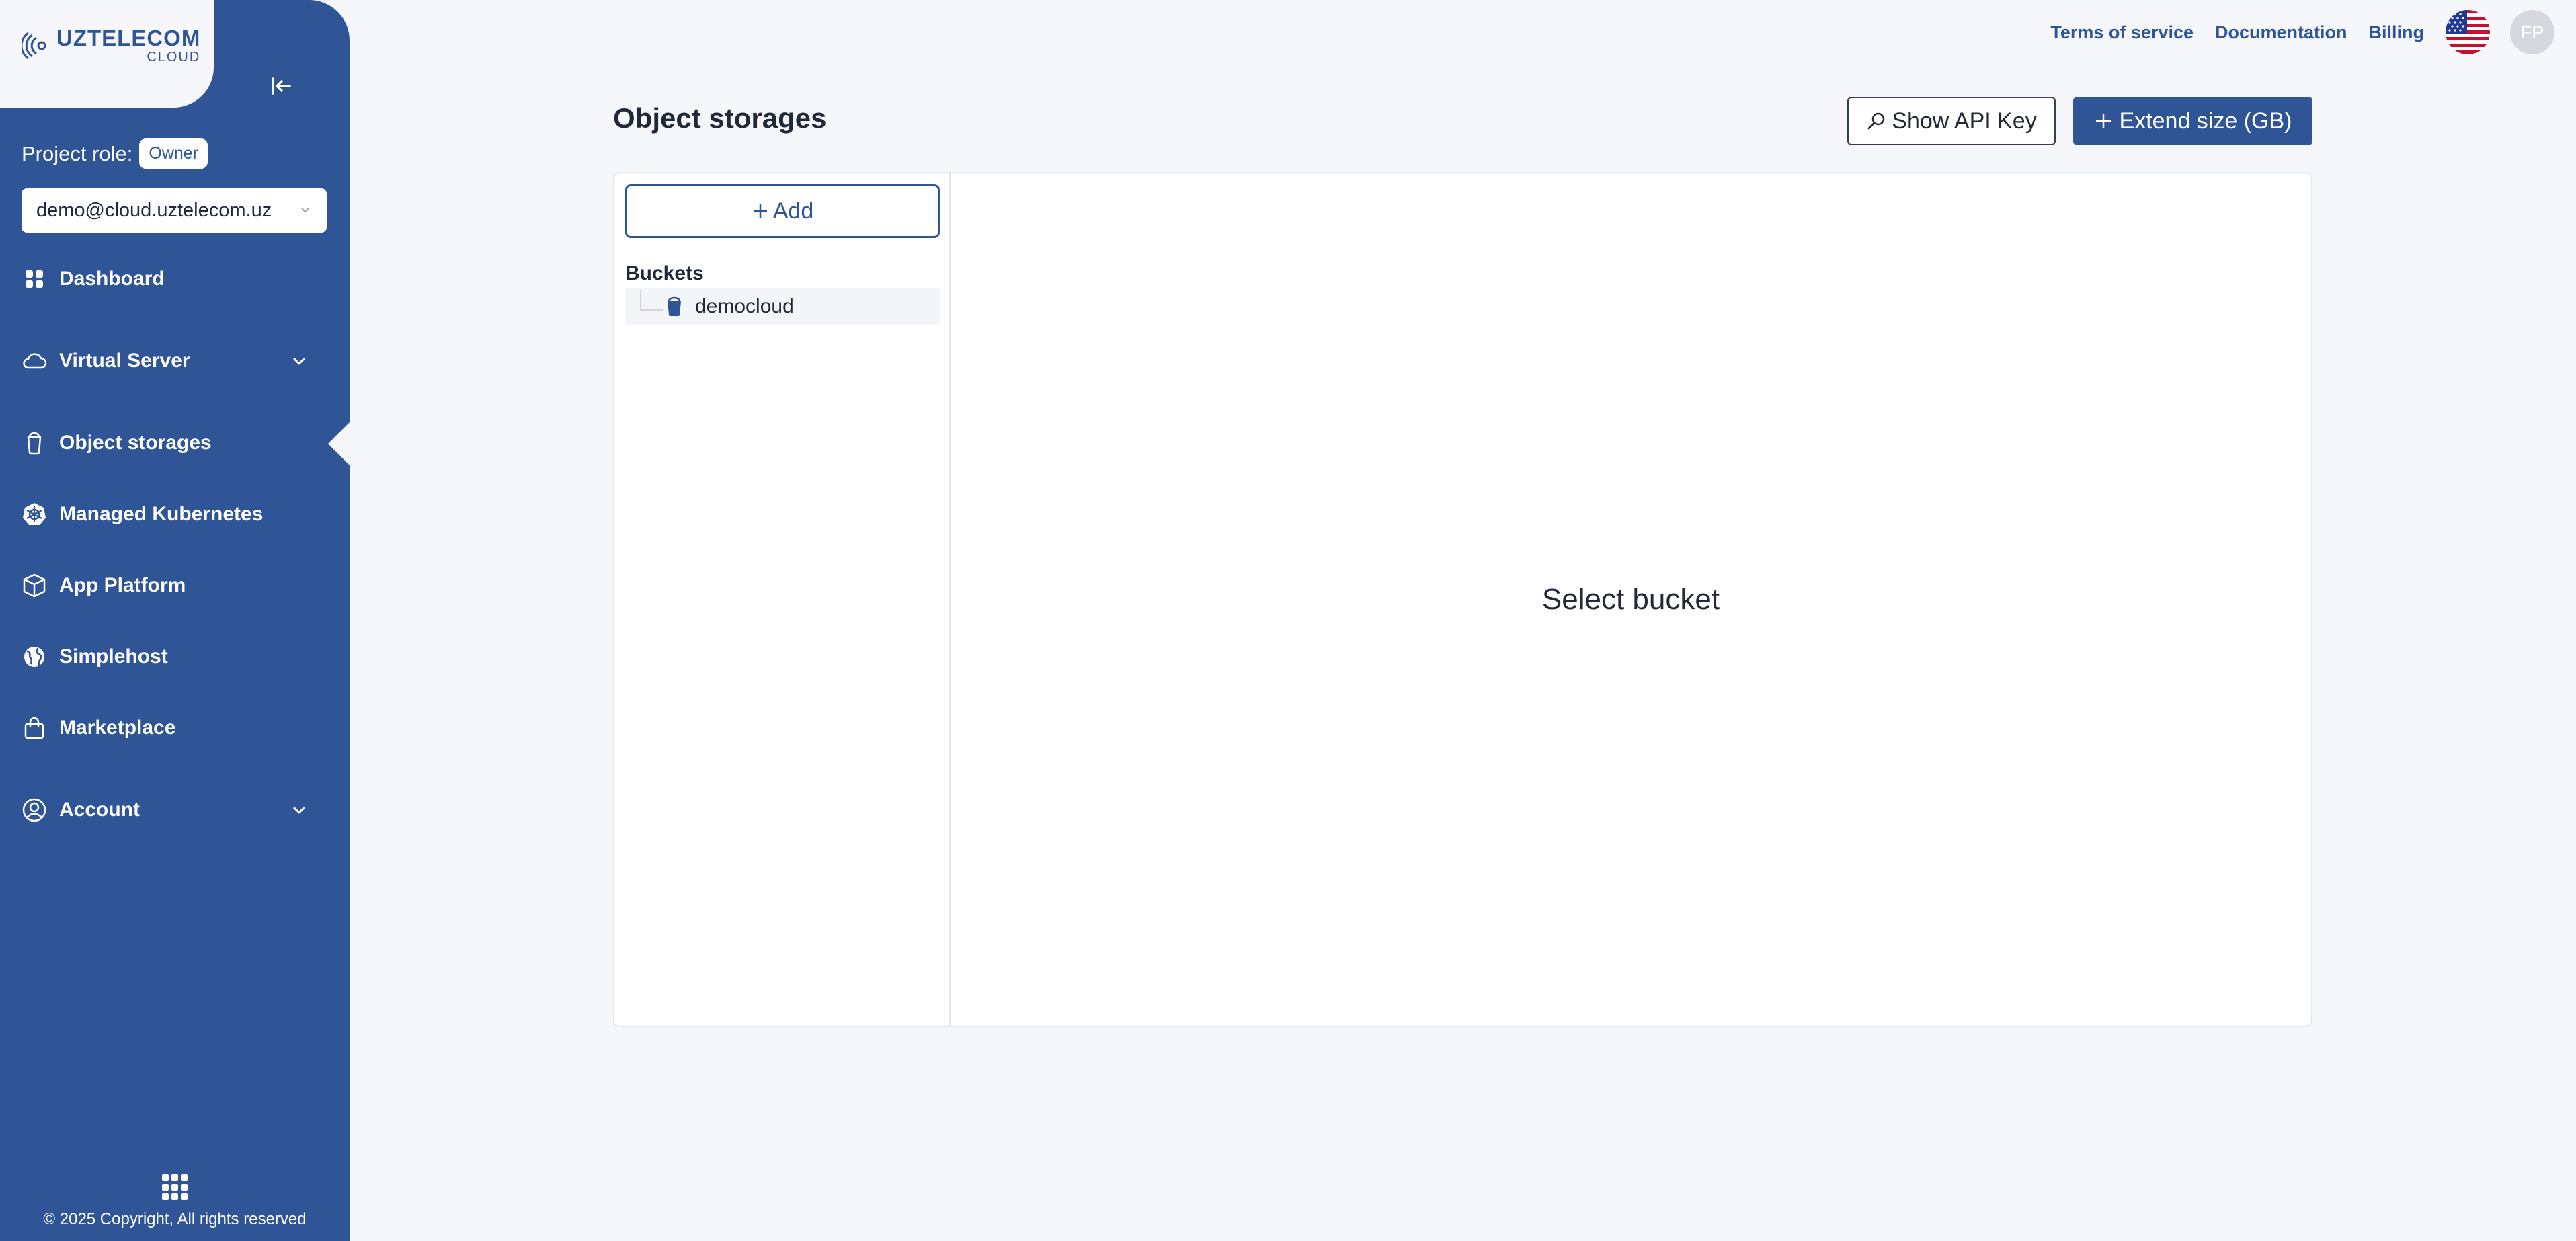 This screenshot has height=1241, width=2576. I want to click on project-role: Project role: Owner, so click(115, 153).